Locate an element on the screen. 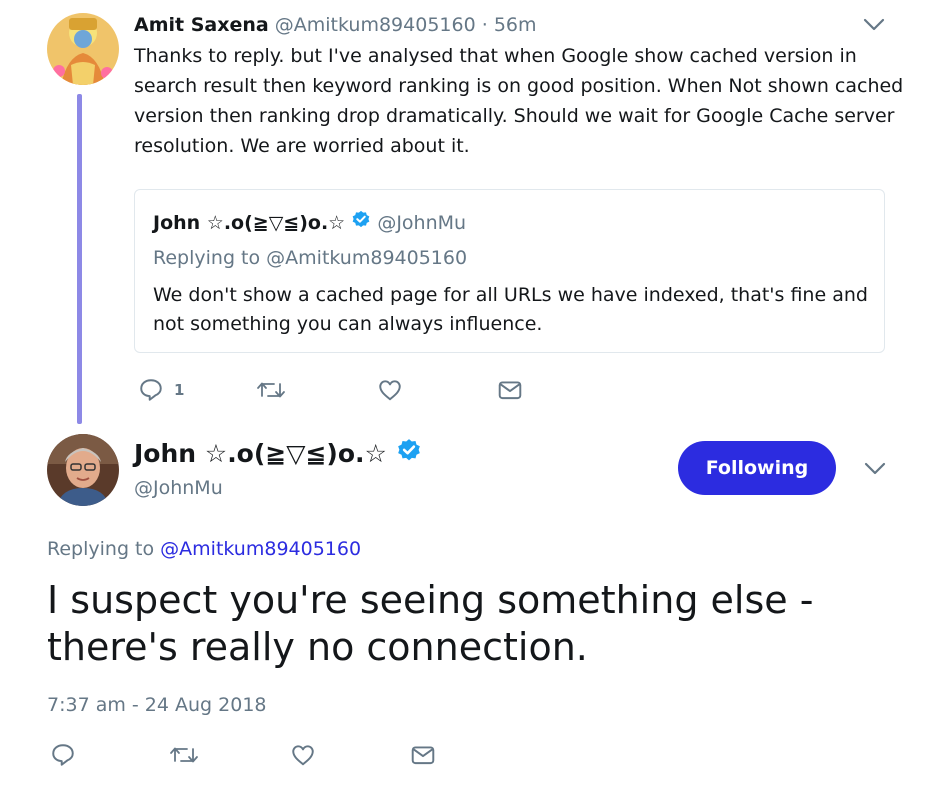 Image resolution: width=932 pixels, height=796 pixels. replying-to-label: Replying to is located at coordinates (104, 549).